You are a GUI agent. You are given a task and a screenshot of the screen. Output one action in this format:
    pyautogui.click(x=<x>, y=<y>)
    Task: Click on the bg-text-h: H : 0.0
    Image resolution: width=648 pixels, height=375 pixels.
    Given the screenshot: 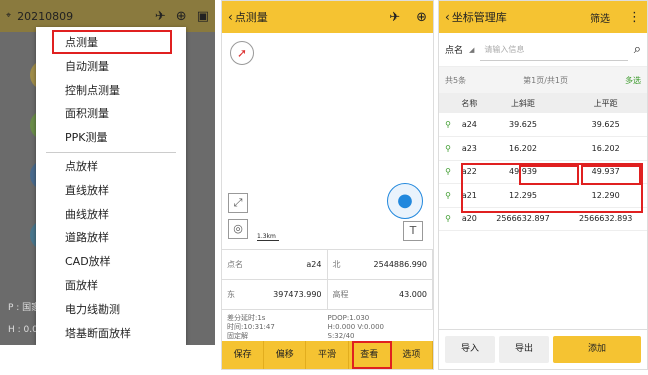 What is the action you would take?
    pyautogui.click(x=23, y=330)
    